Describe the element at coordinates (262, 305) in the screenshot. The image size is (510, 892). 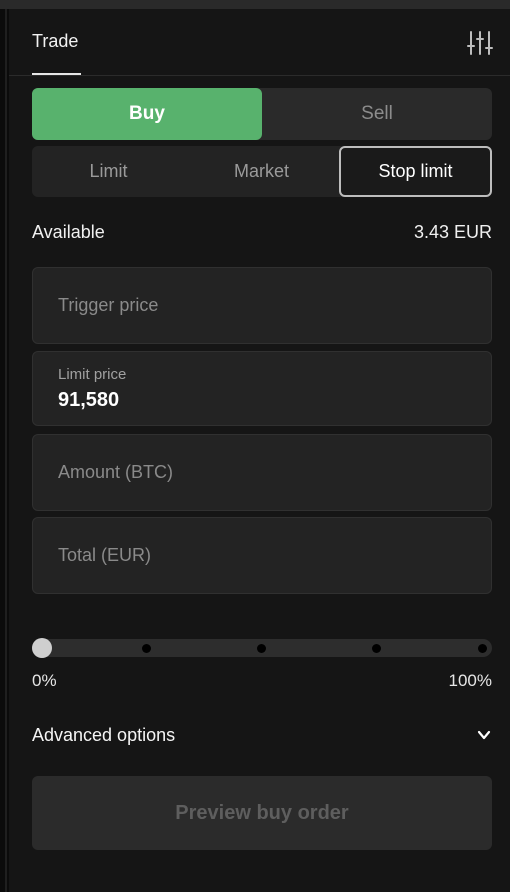
I see `trigger-price-field: Trigger price` at that location.